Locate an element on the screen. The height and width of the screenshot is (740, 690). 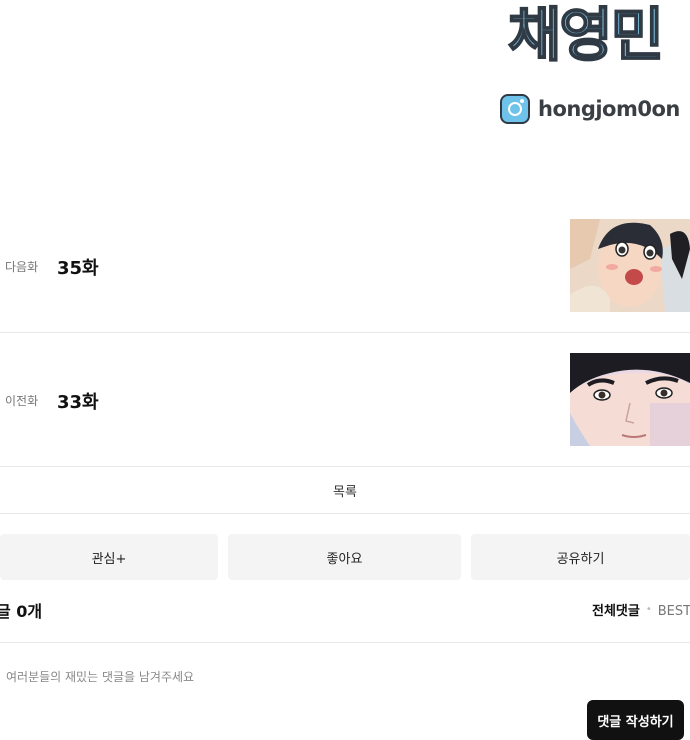
episode-list-link: 목록 is located at coordinates (345, 490).